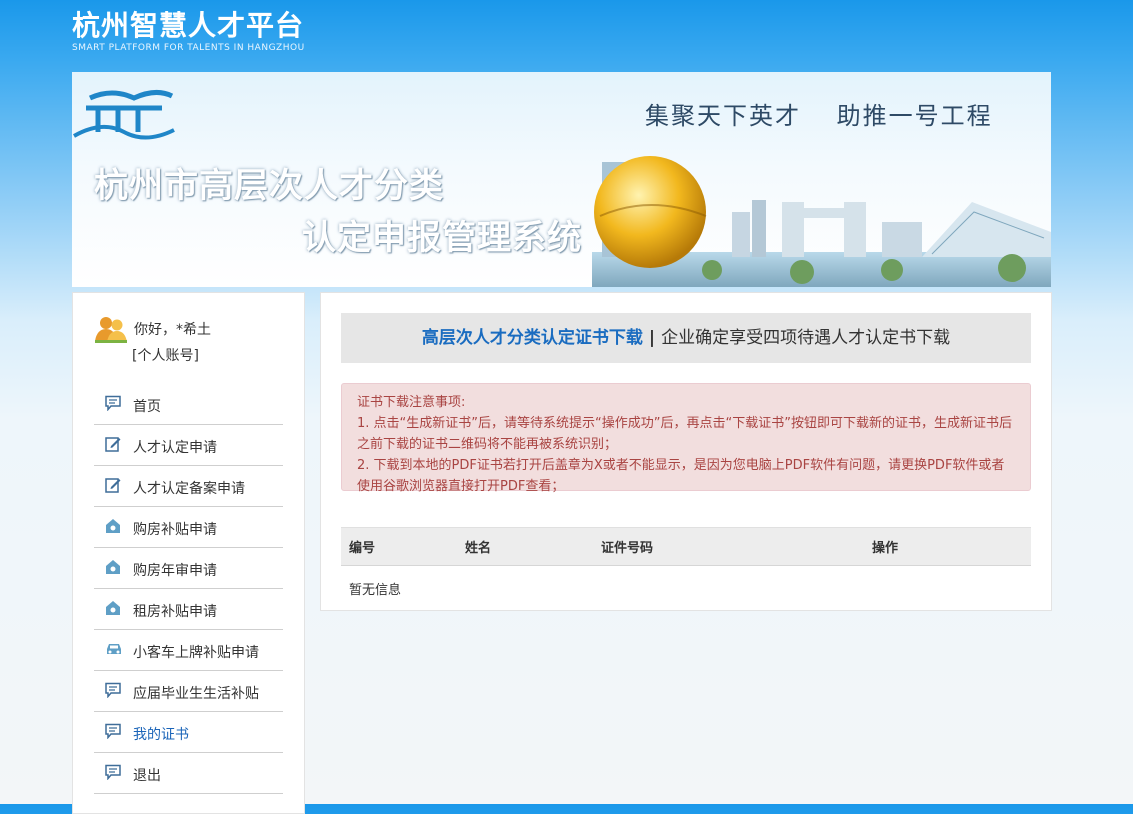  What do you see at coordinates (165, 356) in the screenshot?
I see `user-account-type: [个人账号]` at bounding box center [165, 356].